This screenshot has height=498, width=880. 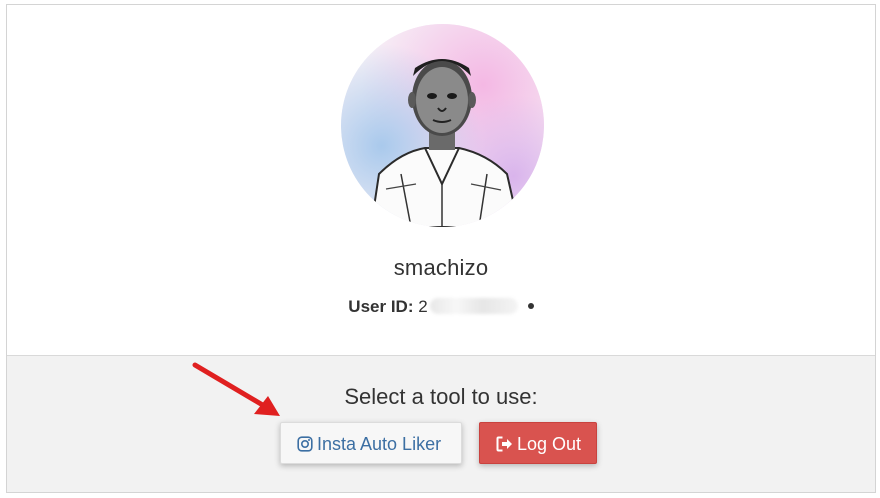 I want to click on username: smachizo, so click(x=441, y=267).